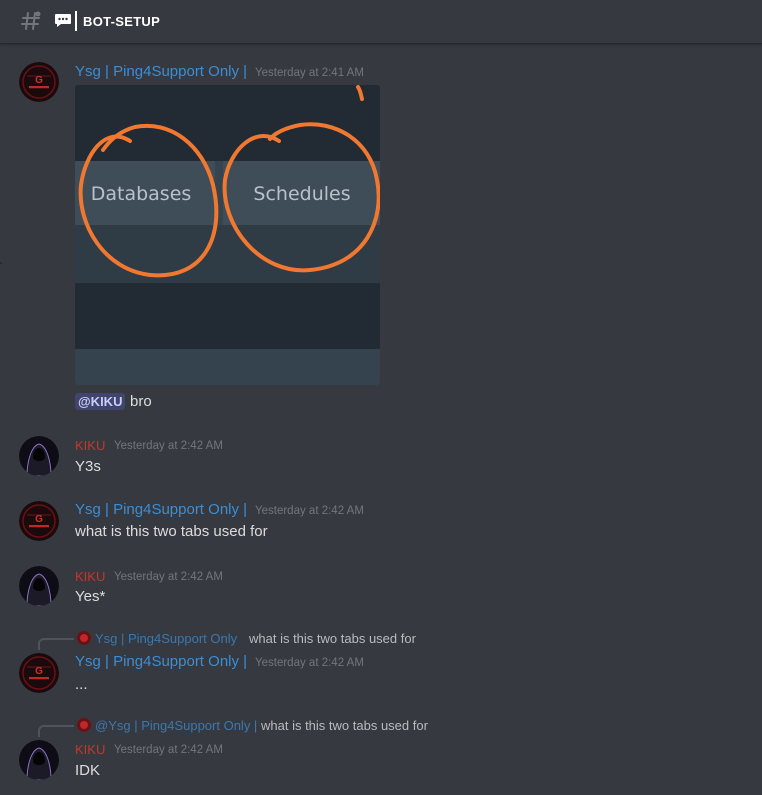 The width and height of the screenshot is (762, 795). What do you see at coordinates (309, 73) in the screenshot?
I see `timestamp: Yesterday at 2:41 AM` at bounding box center [309, 73].